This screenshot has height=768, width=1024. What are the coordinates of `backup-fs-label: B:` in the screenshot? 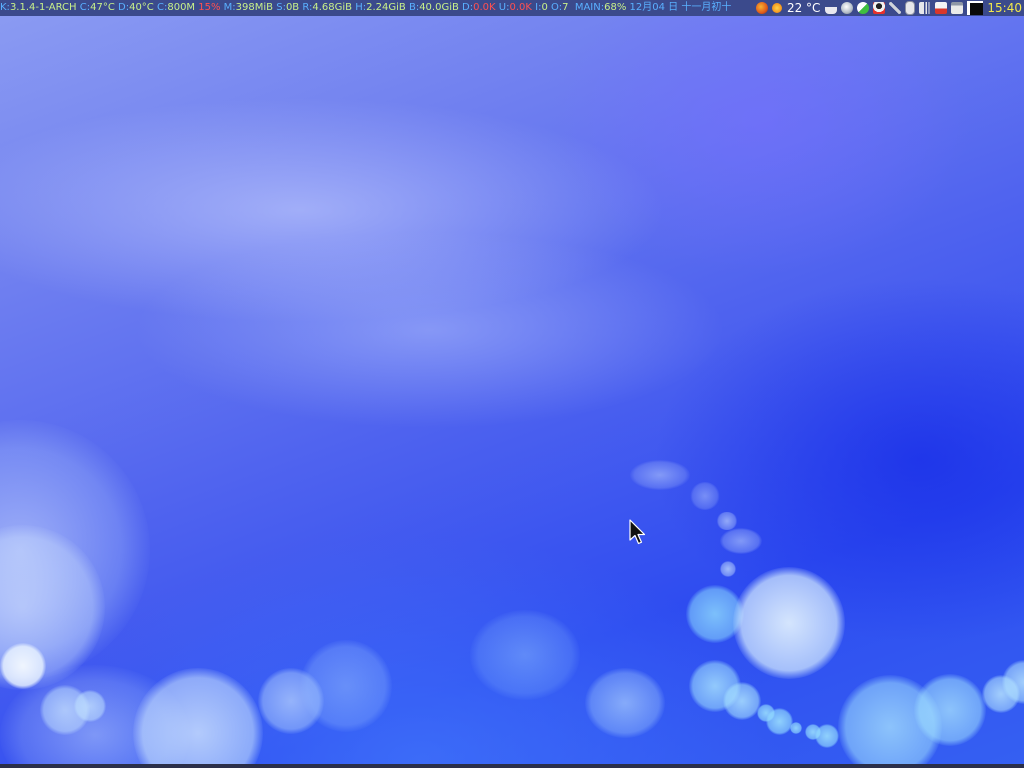 It's located at (414, 7).